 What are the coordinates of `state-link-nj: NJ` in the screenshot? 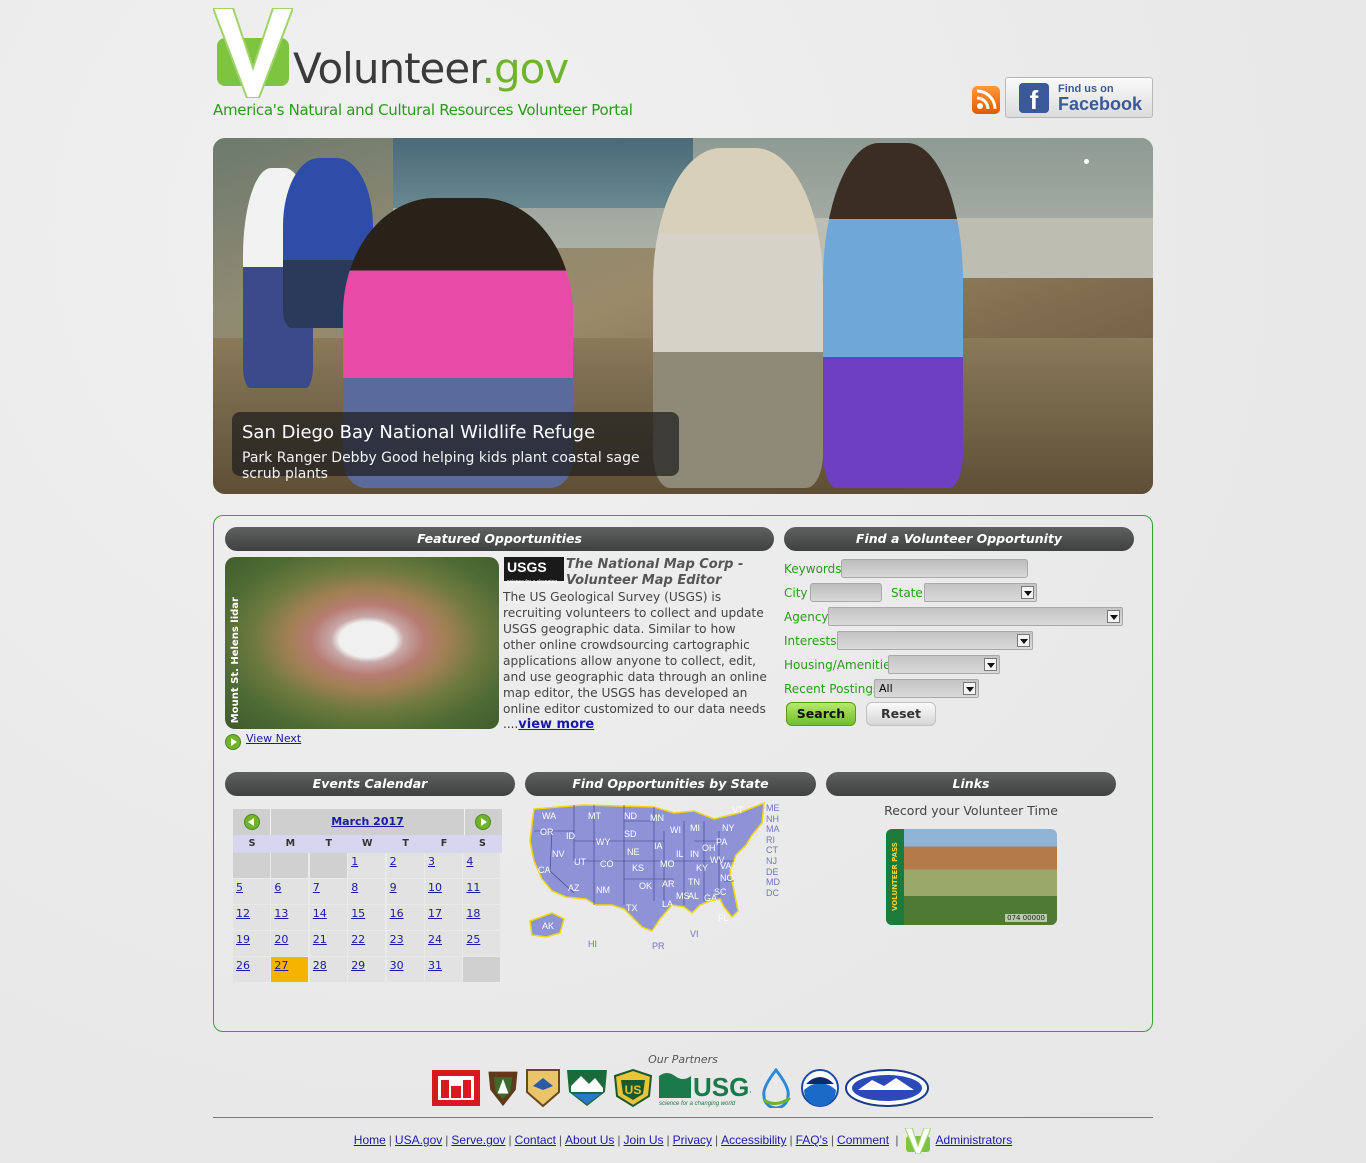 It's located at (771, 861).